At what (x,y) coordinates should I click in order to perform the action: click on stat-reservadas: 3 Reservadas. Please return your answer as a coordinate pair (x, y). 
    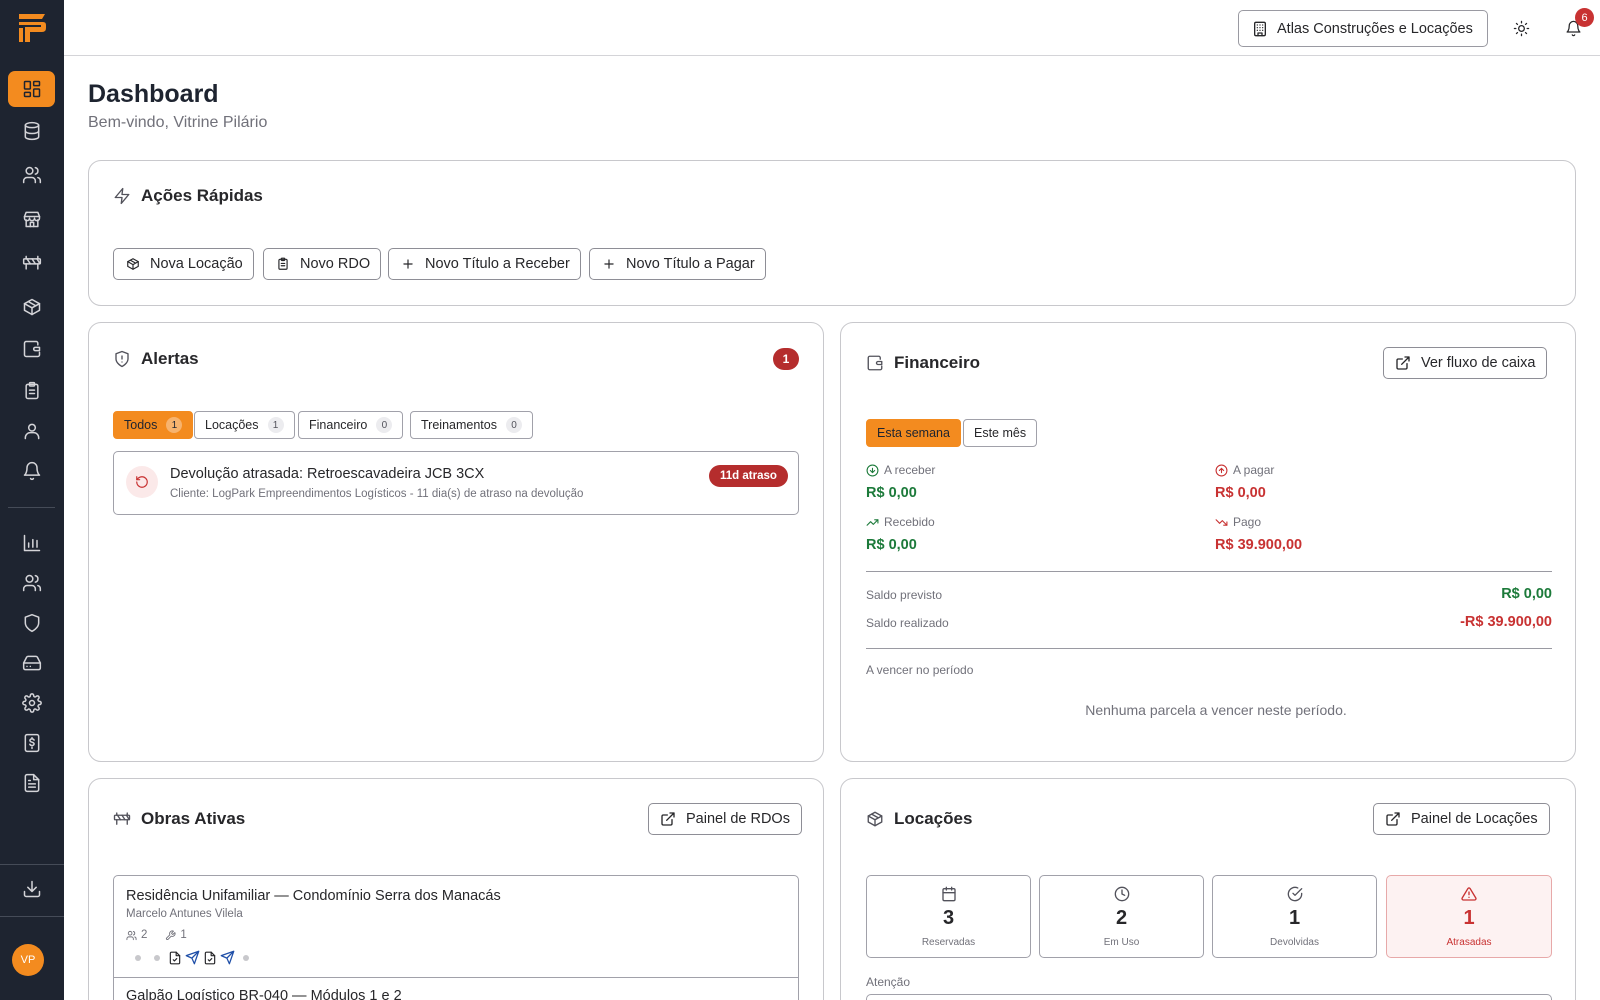
    Looking at the image, I should click on (948, 916).